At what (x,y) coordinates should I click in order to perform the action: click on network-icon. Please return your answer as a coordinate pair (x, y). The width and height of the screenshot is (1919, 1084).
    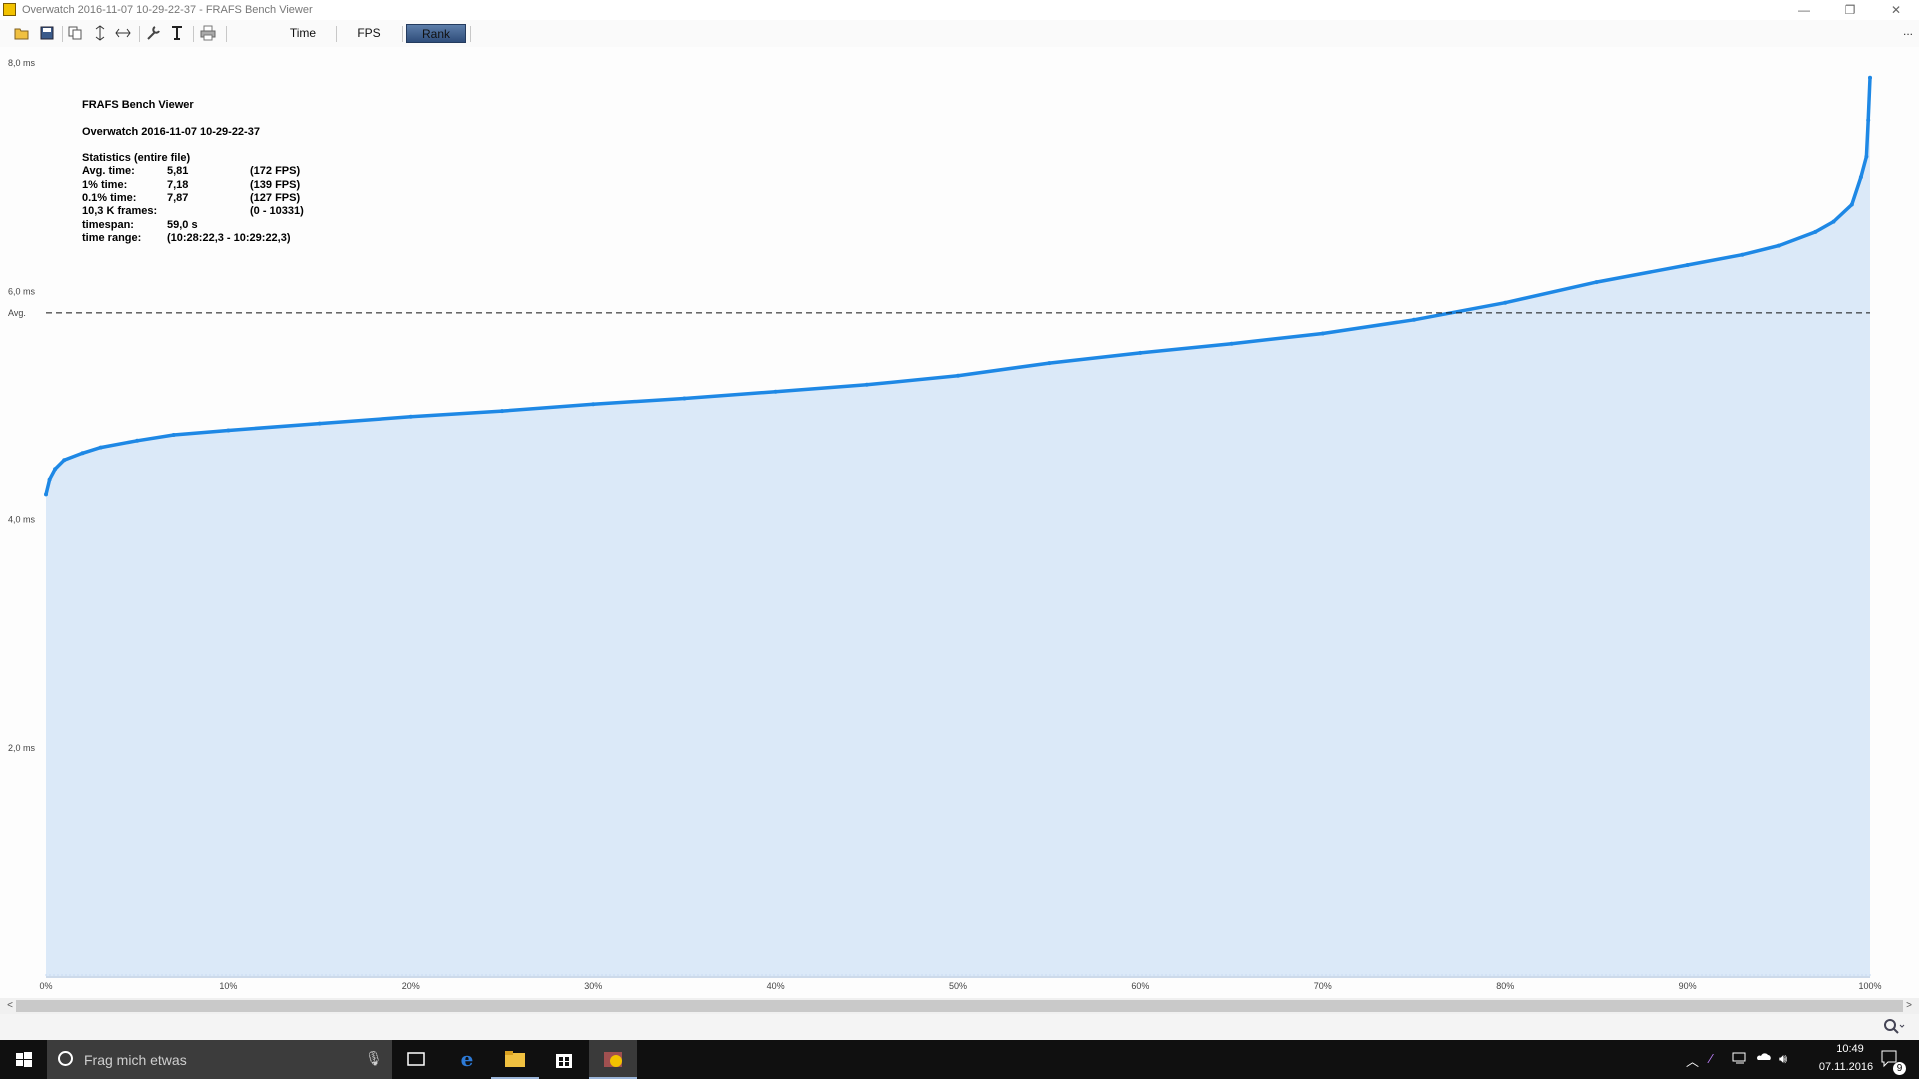
    Looking at the image, I should click on (1740, 1059).